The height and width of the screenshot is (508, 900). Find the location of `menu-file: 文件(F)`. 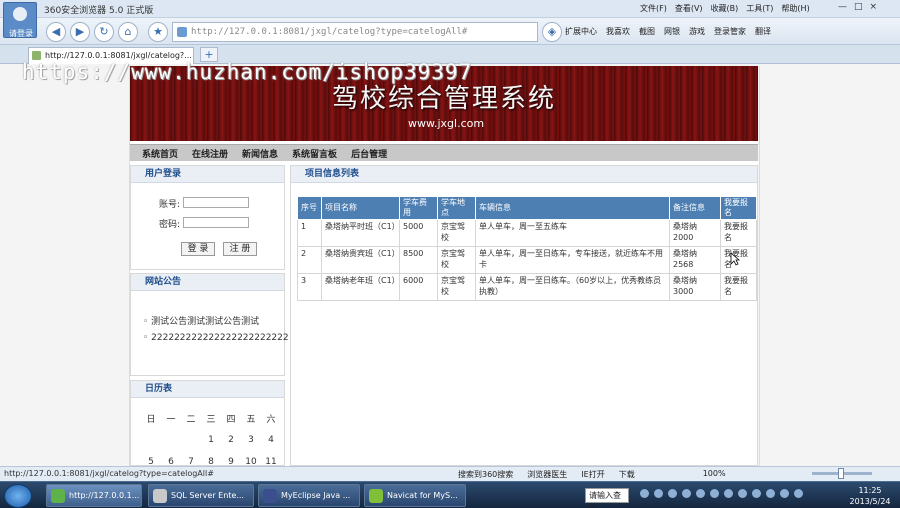

menu-file: 文件(F) is located at coordinates (653, 8).